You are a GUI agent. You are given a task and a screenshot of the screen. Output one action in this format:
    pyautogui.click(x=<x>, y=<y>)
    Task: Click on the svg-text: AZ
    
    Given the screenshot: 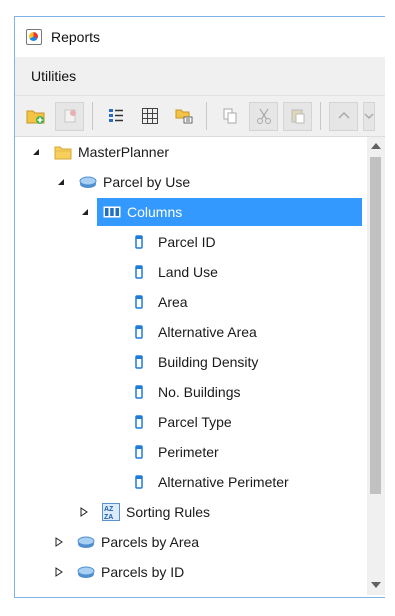 What is the action you would take?
    pyautogui.click(x=109, y=509)
    